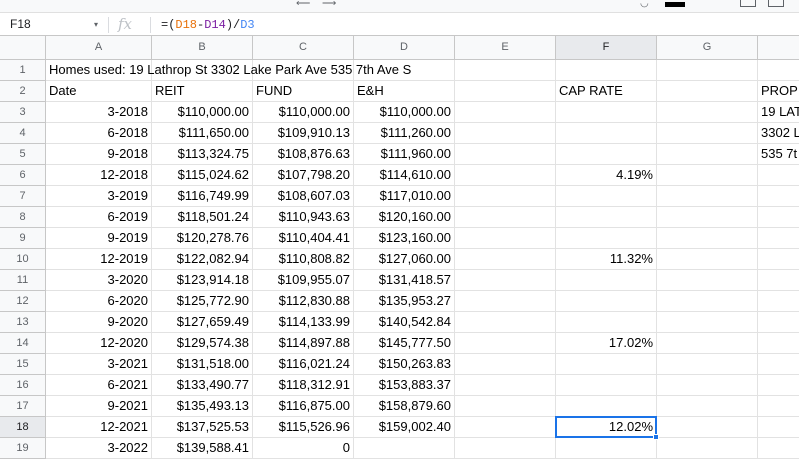  What do you see at coordinates (404, 448) in the screenshot?
I see `eh-cell` at bounding box center [404, 448].